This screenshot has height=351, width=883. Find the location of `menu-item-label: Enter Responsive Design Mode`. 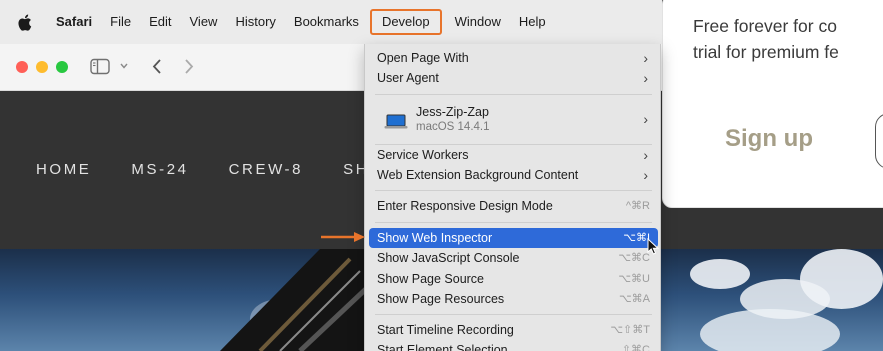

menu-item-label: Enter Responsive Design Mode is located at coordinates (465, 206).